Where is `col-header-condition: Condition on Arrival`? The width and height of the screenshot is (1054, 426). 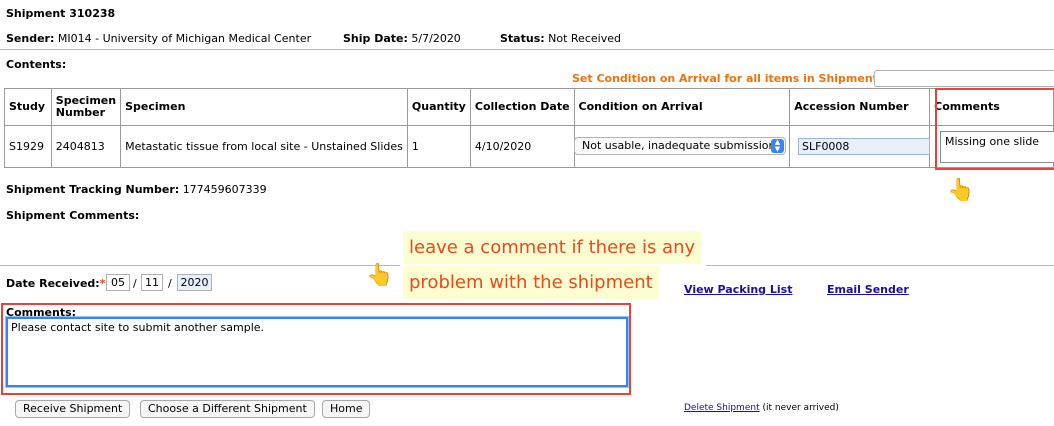 col-header-condition: Condition on Arrival is located at coordinates (682, 107).